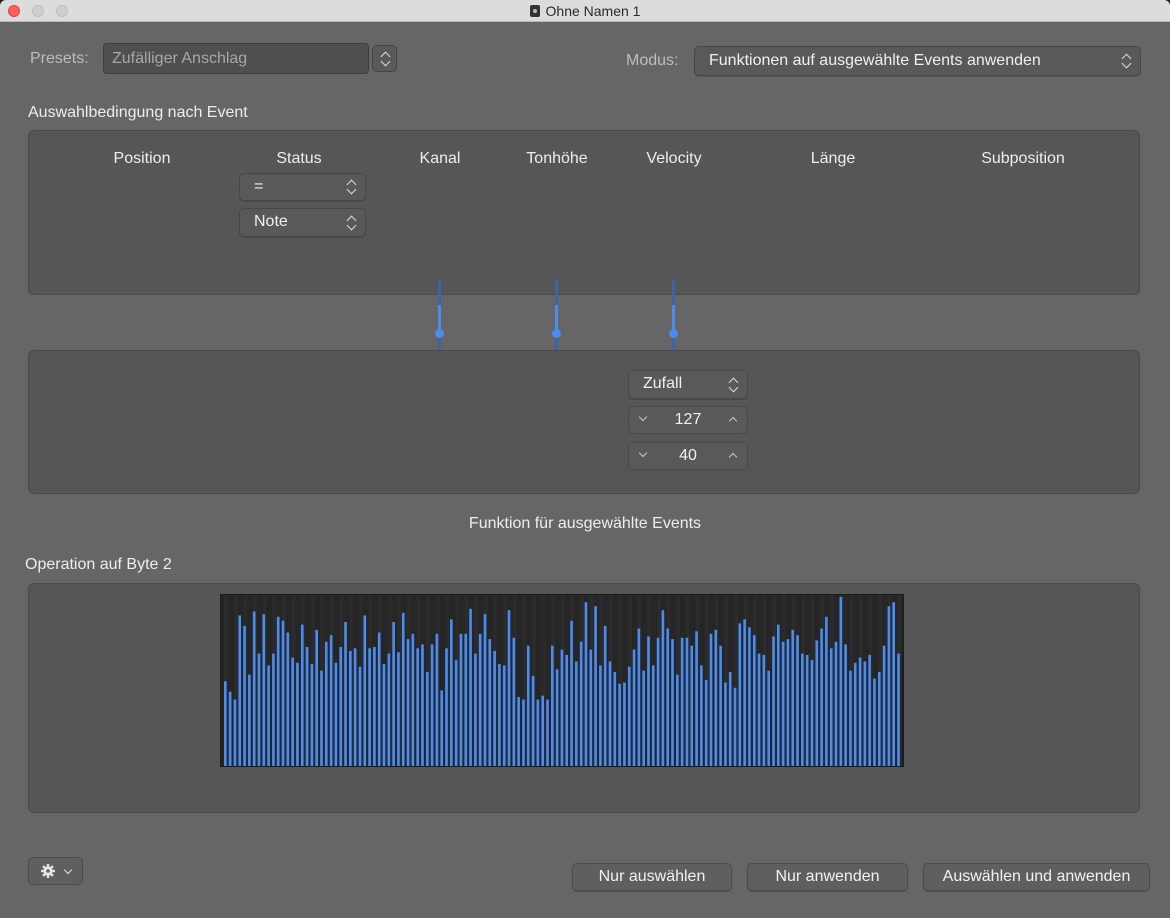 The image size is (1170, 918). Describe the element at coordinates (439, 333) in the screenshot. I see `kanal-connector-dot` at that location.